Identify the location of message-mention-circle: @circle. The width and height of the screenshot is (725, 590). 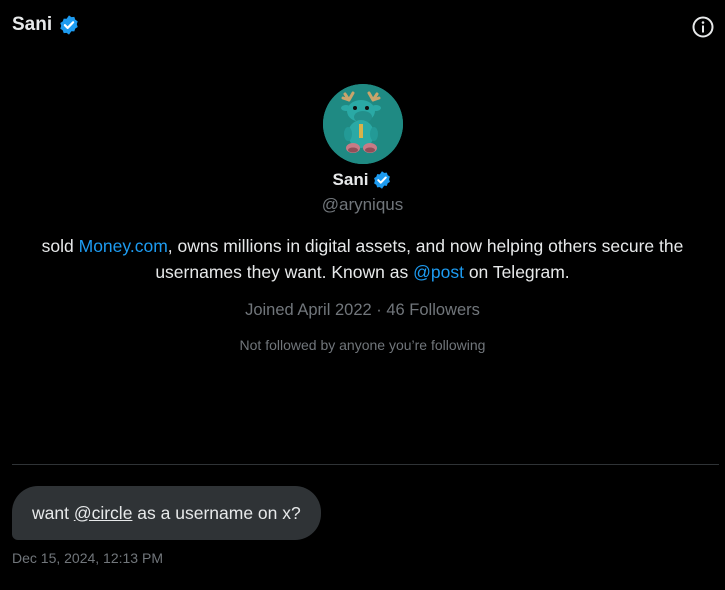
(103, 513).